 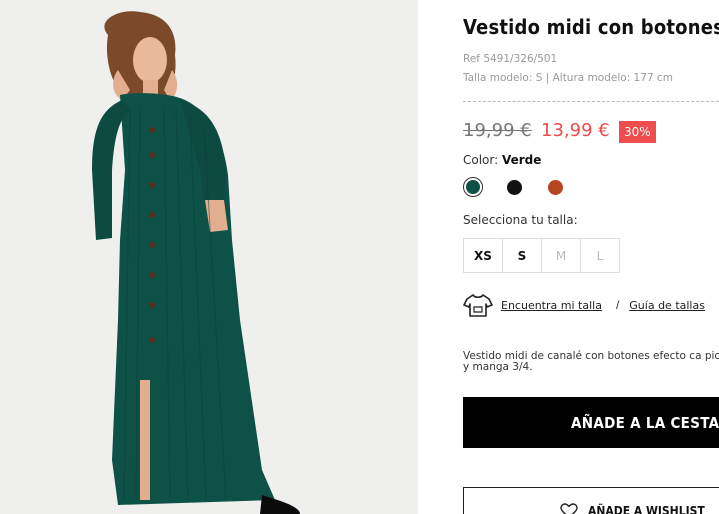 What do you see at coordinates (520, 220) in the screenshot?
I see `size-selector-label: Selecciona tu talla:` at bounding box center [520, 220].